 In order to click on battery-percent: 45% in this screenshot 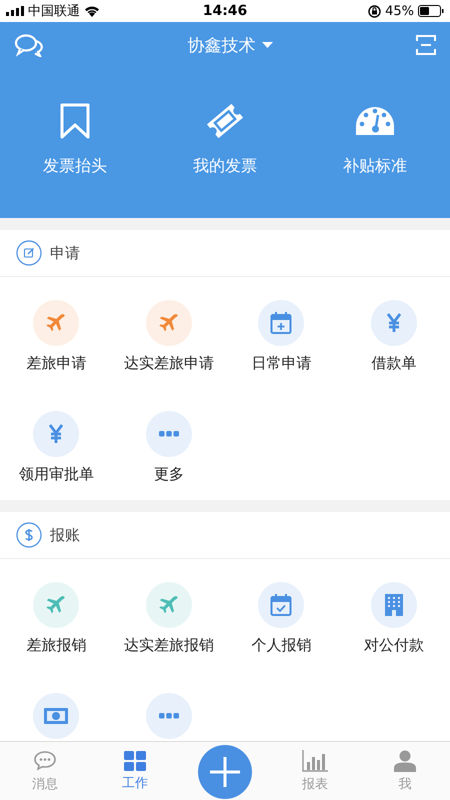, I will do `click(399, 11)`.